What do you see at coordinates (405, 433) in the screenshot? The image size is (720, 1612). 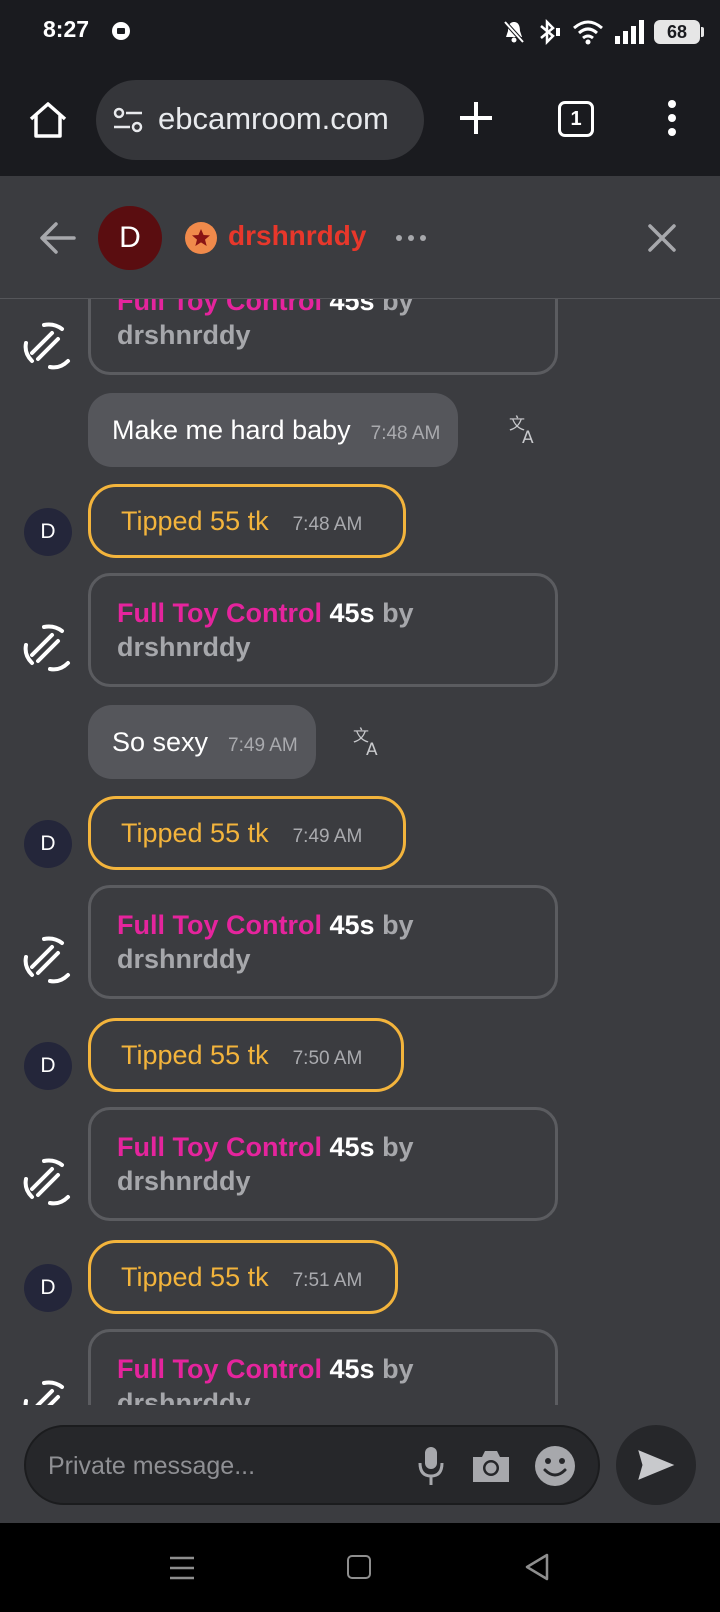 I see `message-time: 7:48 AM` at bounding box center [405, 433].